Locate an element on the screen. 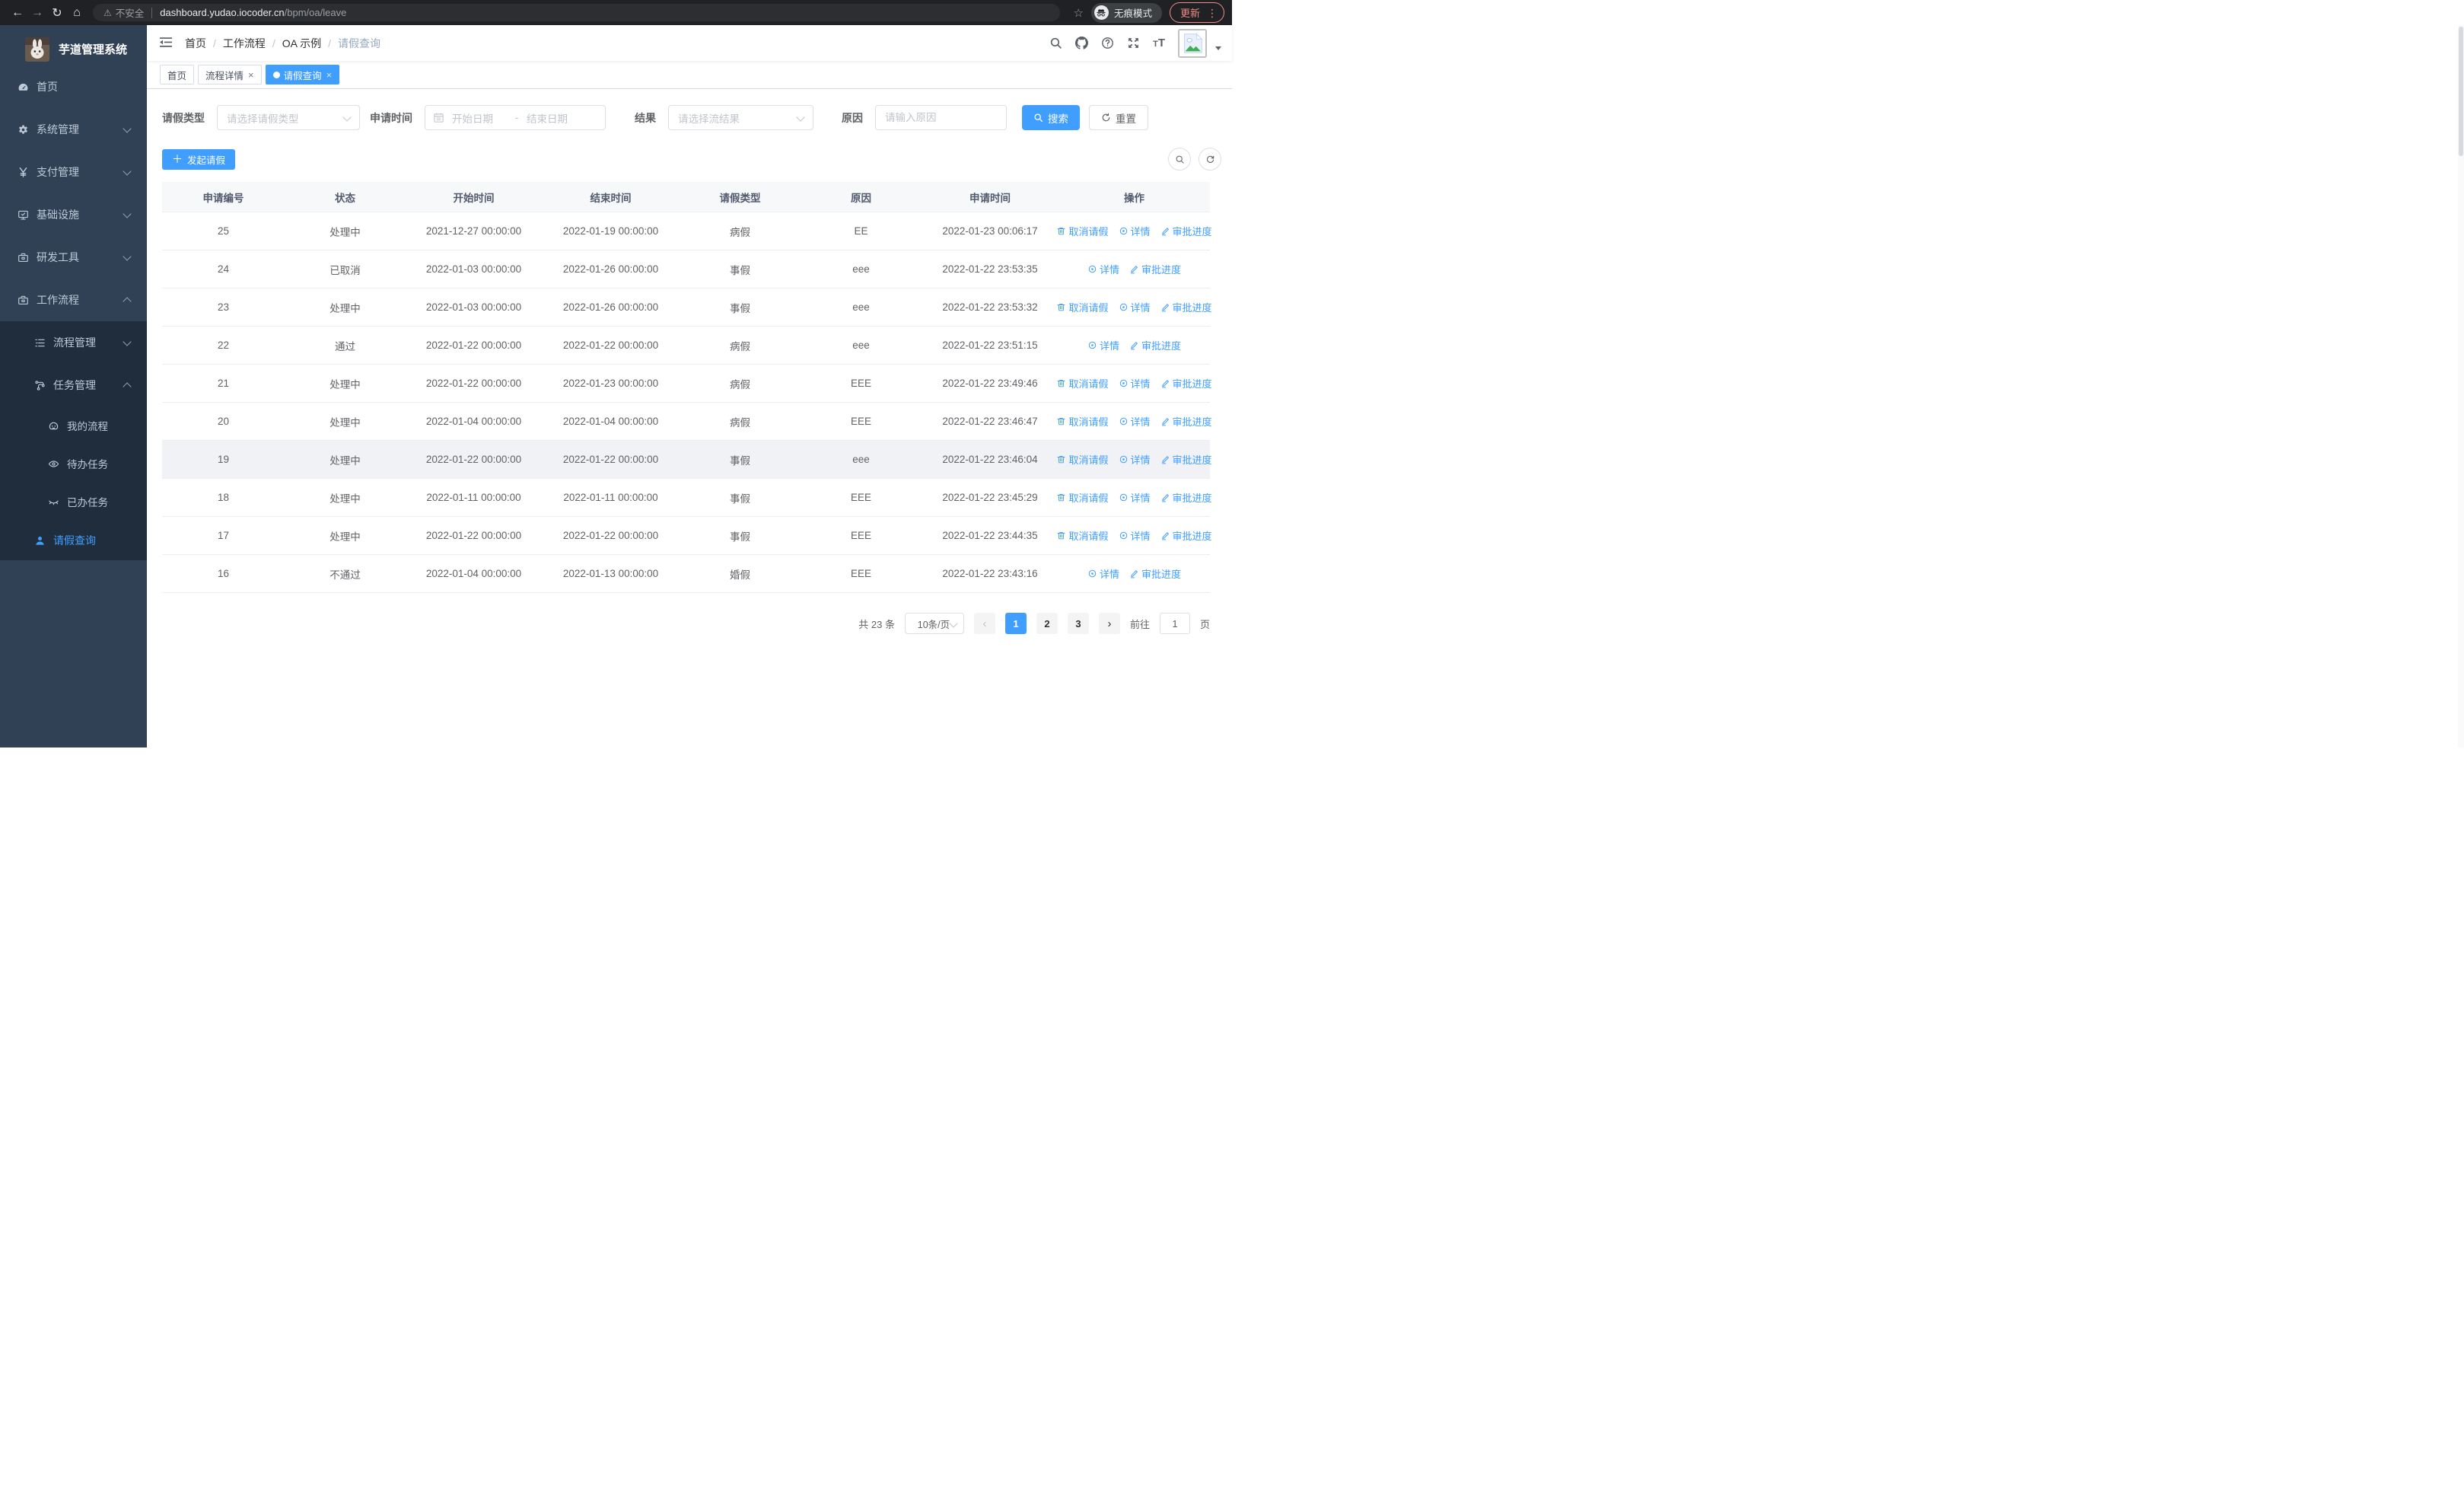 This screenshot has width=2464, height=1495. sidebar-item-workflow: 工作流程 is located at coordinates (73, 300).